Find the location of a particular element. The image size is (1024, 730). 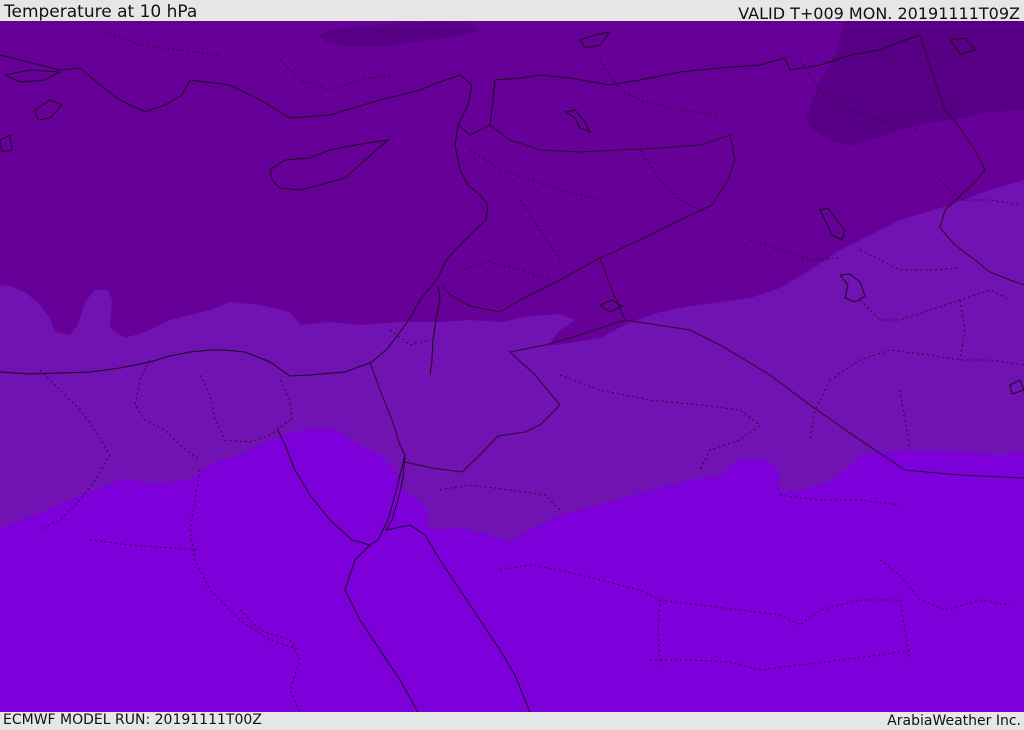

model-run-label: ECMWF MODEL RUN: 20191111T00Z is located at coordinates (132, 720).